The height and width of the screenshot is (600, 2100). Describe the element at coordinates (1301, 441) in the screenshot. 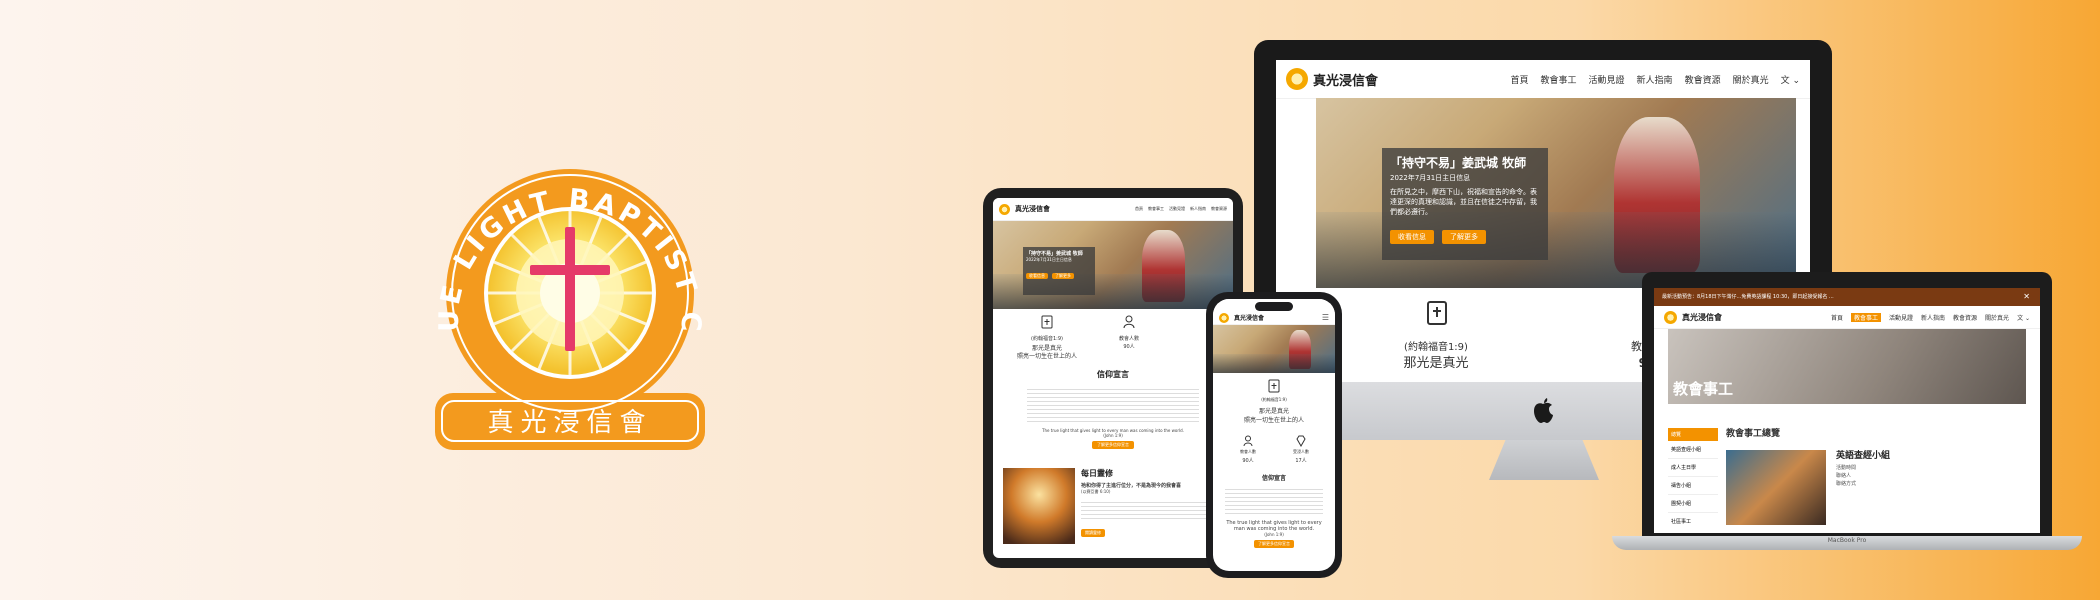

I see `diamond-icon` at that location.